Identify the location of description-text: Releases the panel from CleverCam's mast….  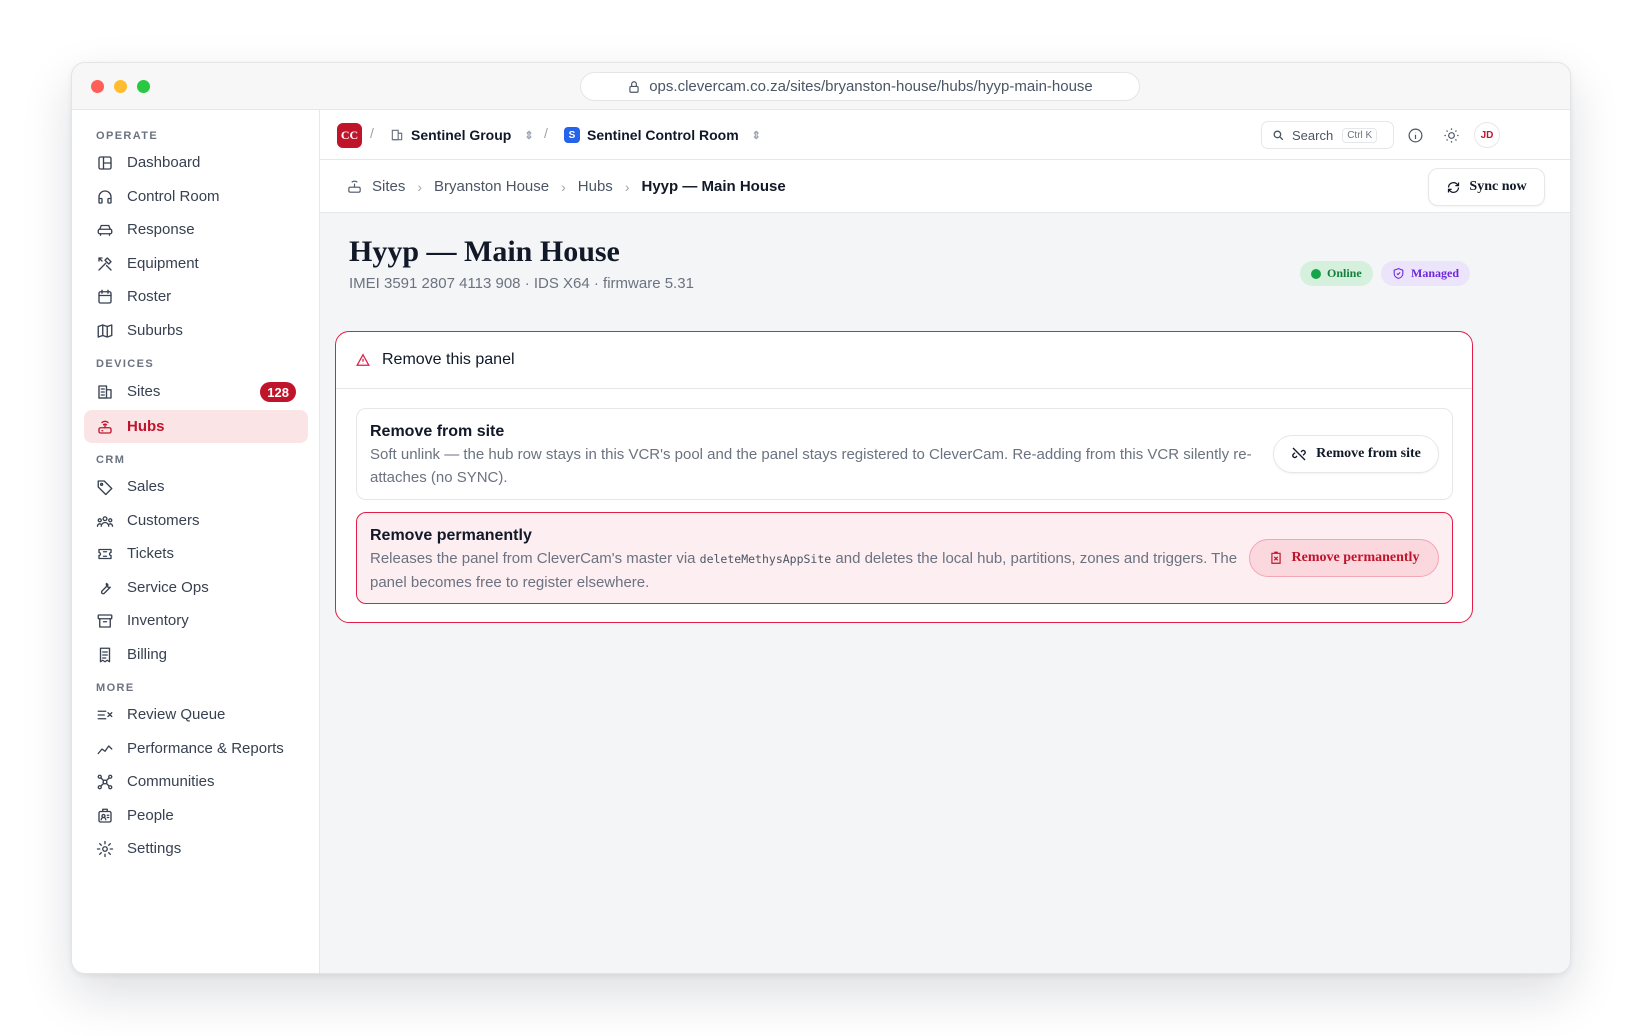
(535, 558).